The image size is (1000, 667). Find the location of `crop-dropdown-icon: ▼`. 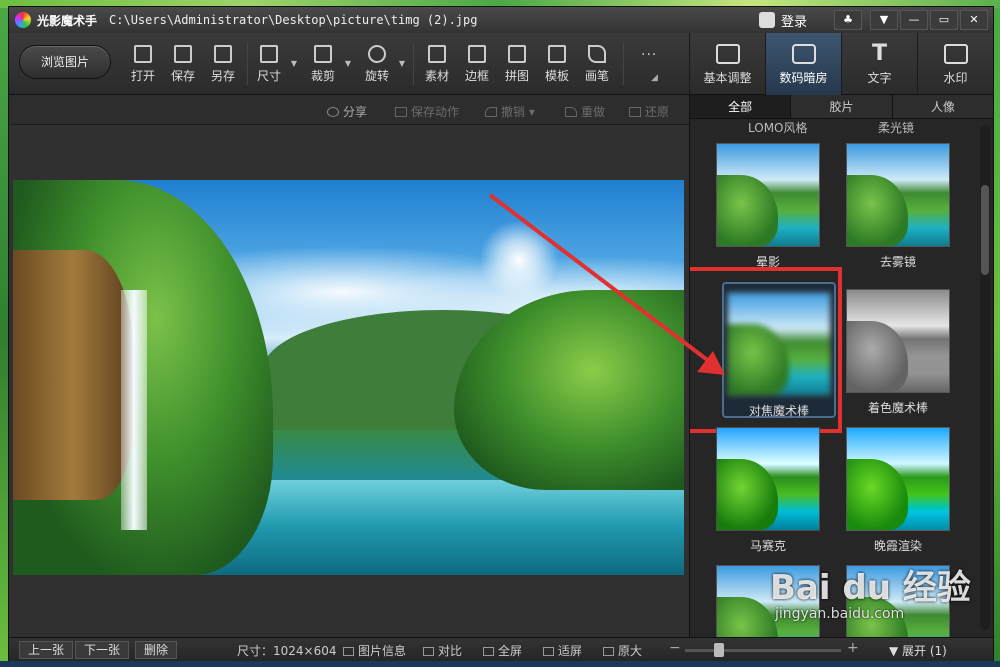

crop-dropdown-icon: ▼ is located at coordinates (348, 63).